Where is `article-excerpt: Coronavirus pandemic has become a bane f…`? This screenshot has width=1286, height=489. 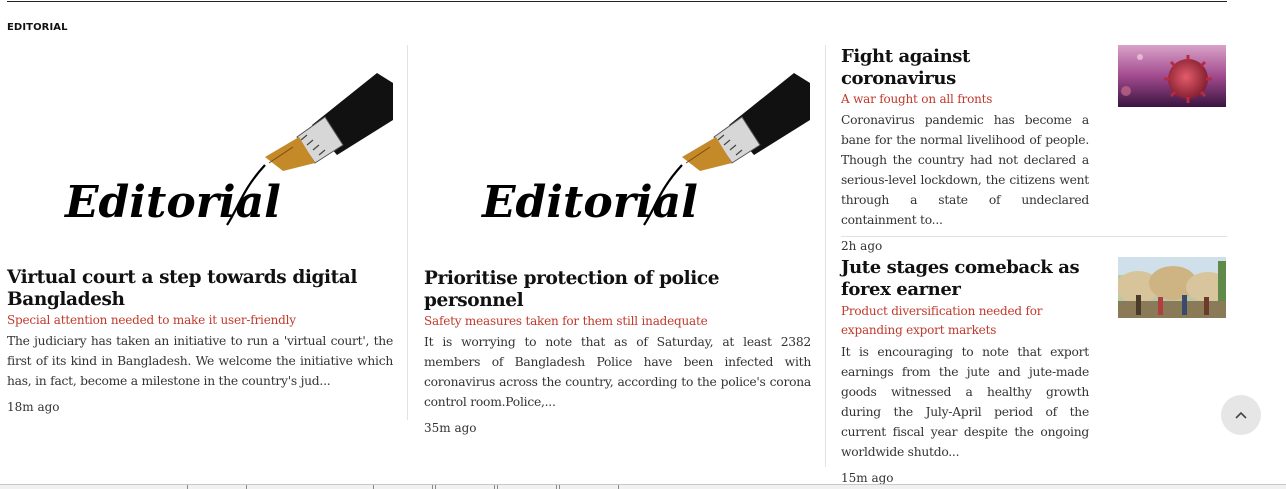
article-excerpt: Coronavirus pandemic has become a bane f… is located at coordinates (965, 170).